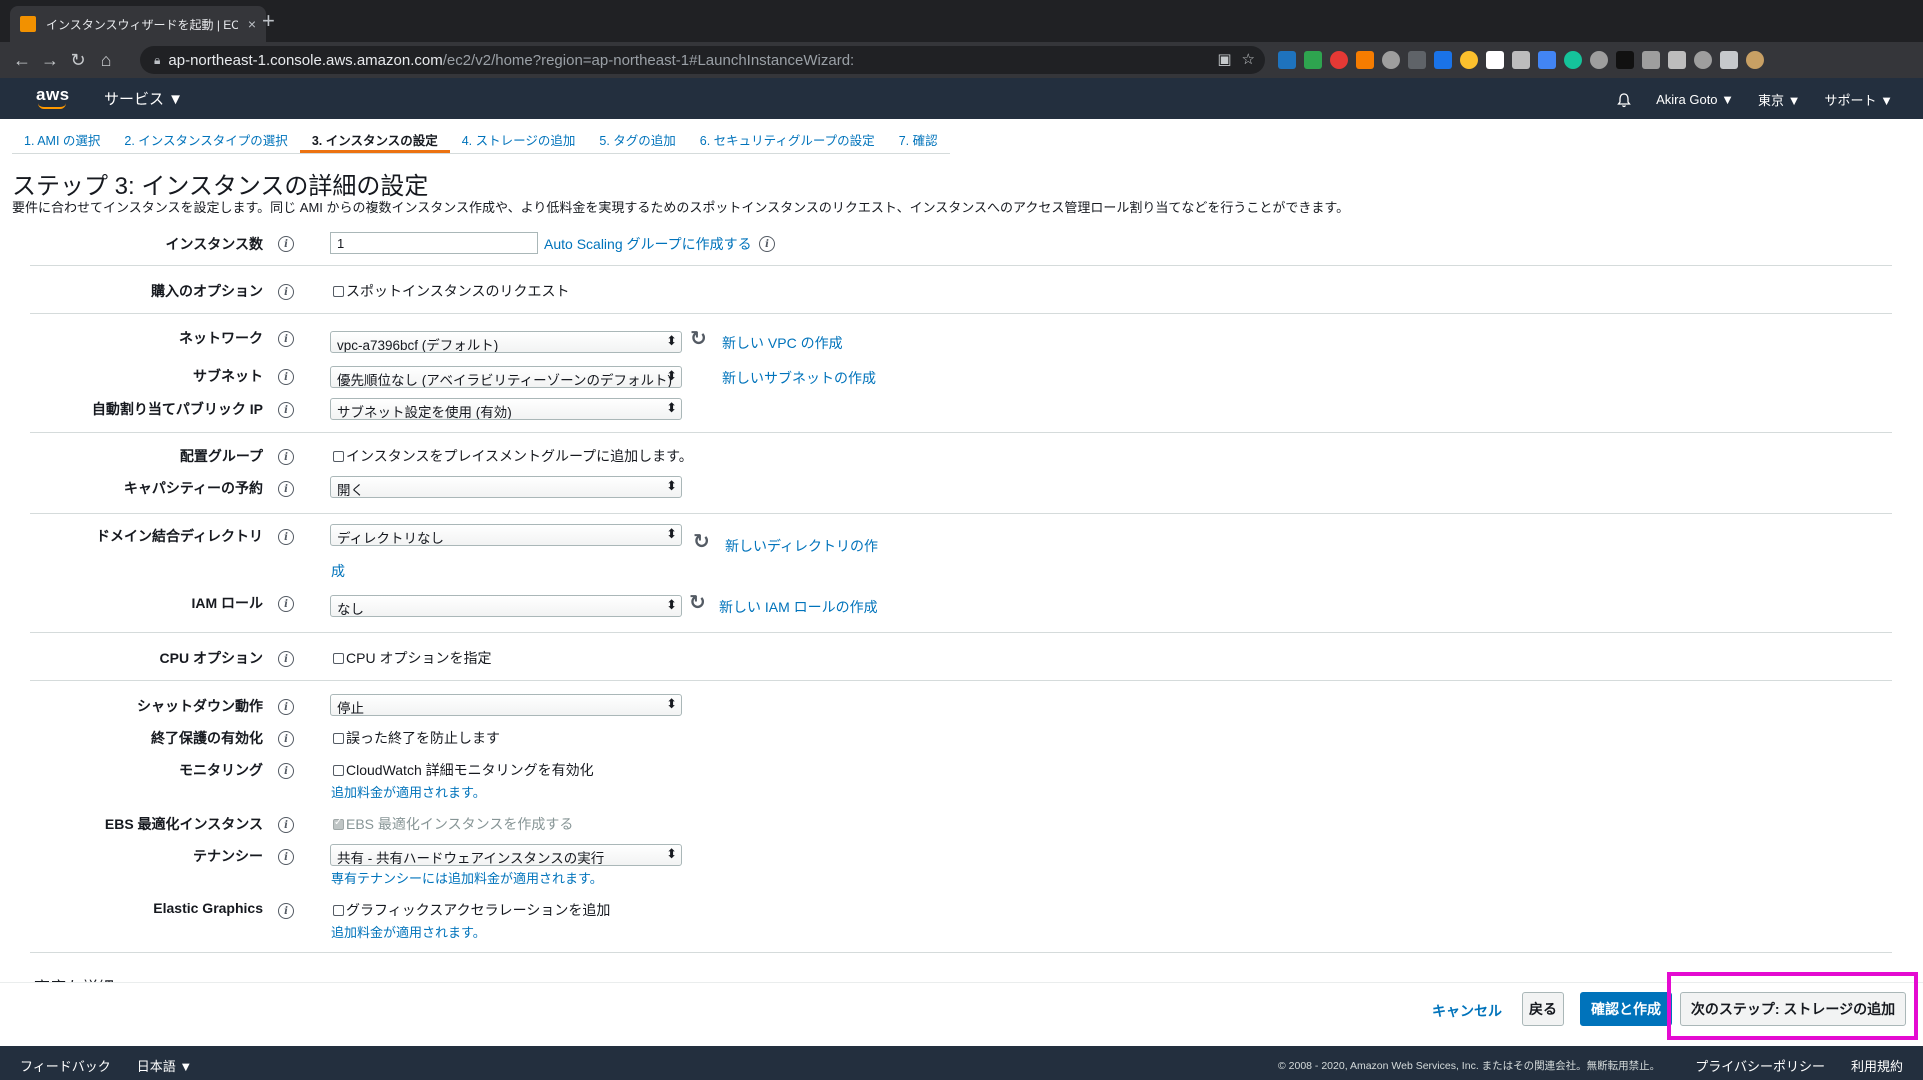 The image size is (1923, 1080). Describe the element at coordinates (648, 244) in the screenshot. I see `auto-scaling-link: Auto Scaling グループに作成する` at that location.